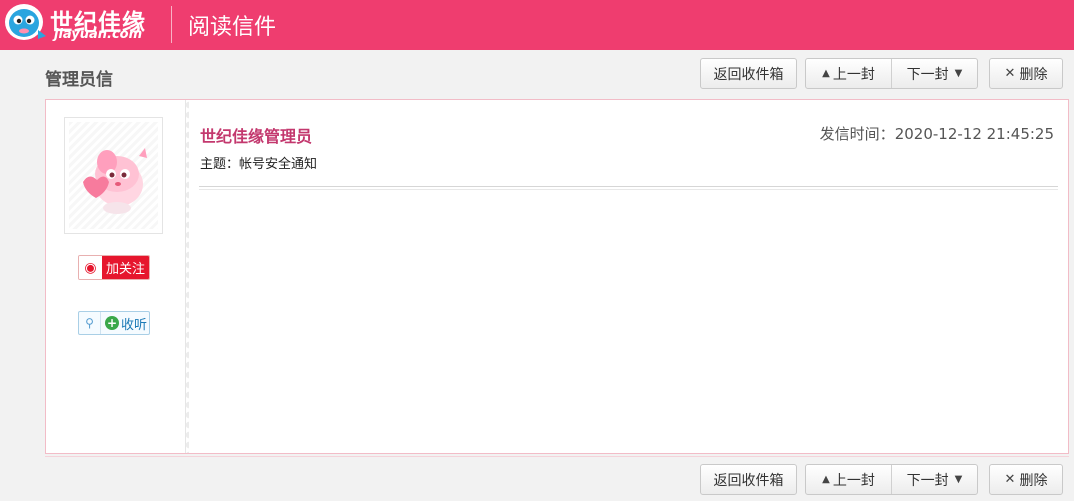 The image size is (1074, 501). What do you see at coordinates (557, 457) in the screenshot?
I see `card-bottom-line` at bounding box center [557, 457].